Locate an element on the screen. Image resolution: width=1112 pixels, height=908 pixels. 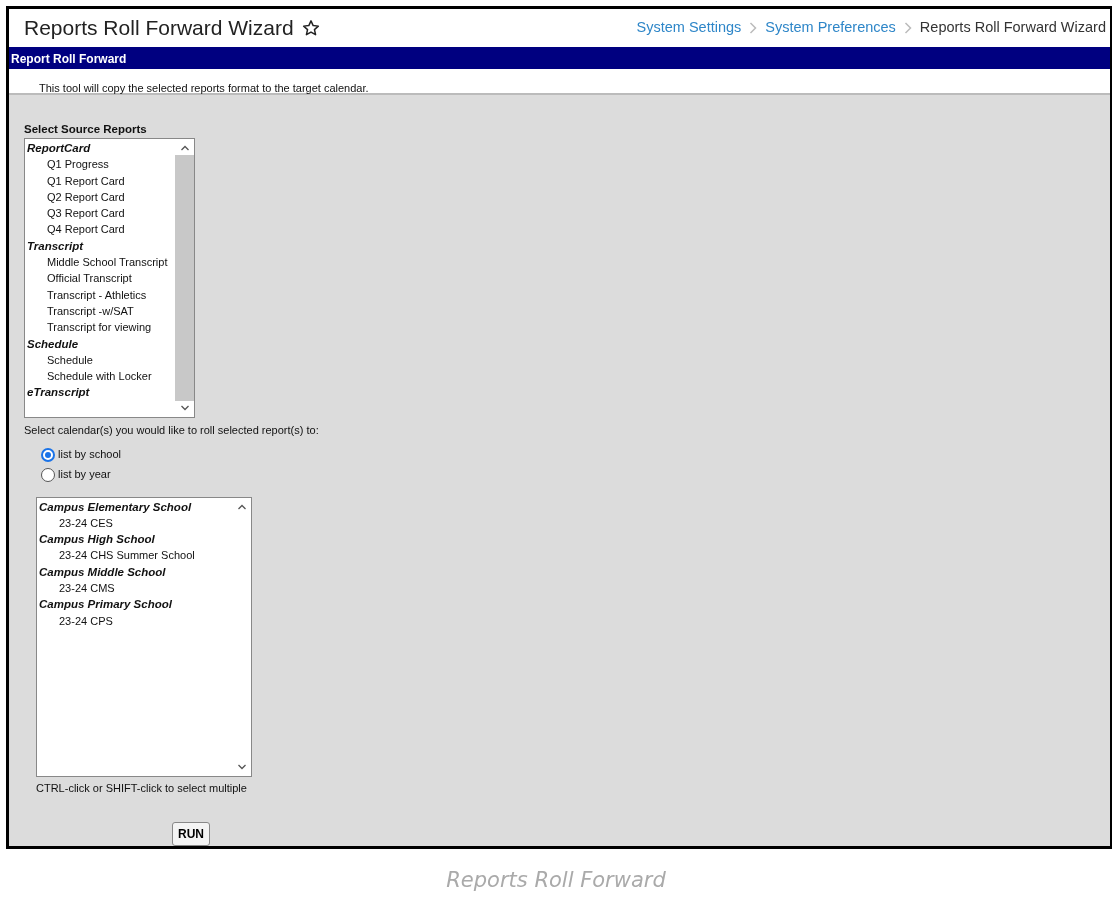
list-option: Q2 Report Card is located at coordinates (100, 197).